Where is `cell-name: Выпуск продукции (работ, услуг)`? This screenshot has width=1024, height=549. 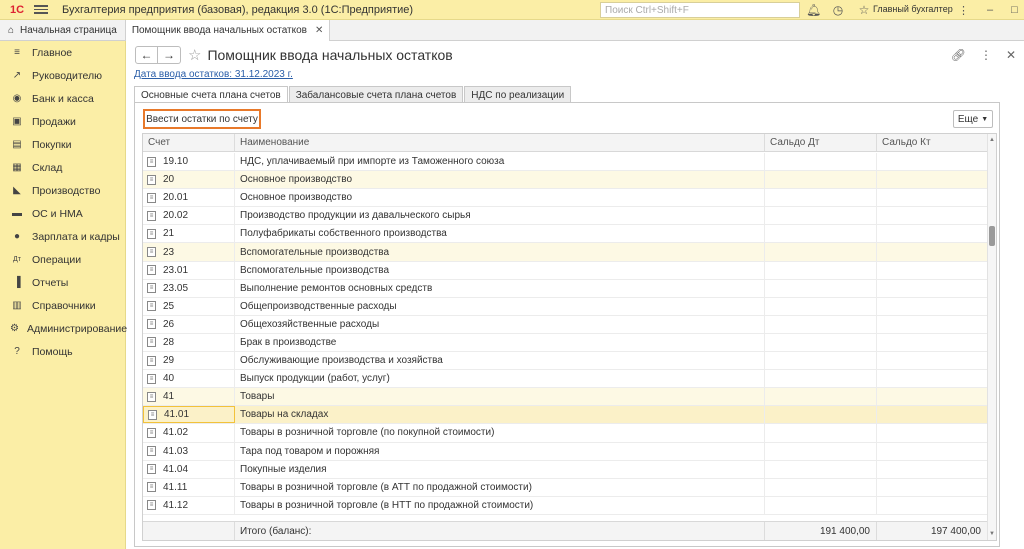
cell-name: Выпуск продукции (работ, услуг) is located at coordinates (500, 379).